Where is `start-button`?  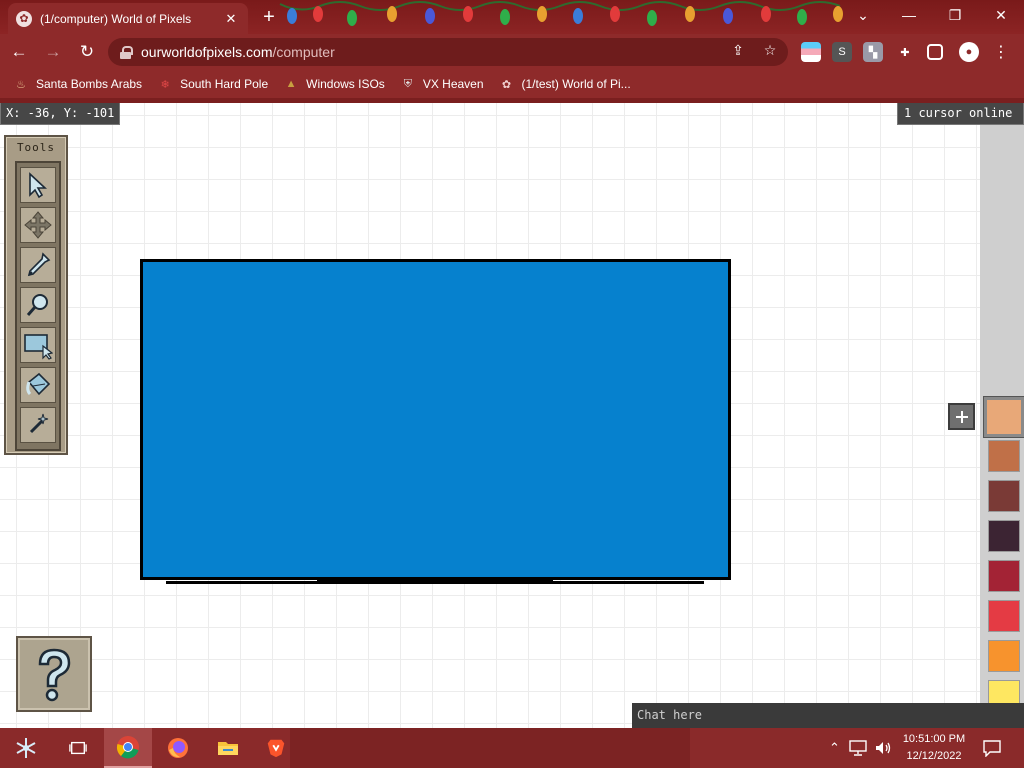 start-button is located at coordinates (26, 748).